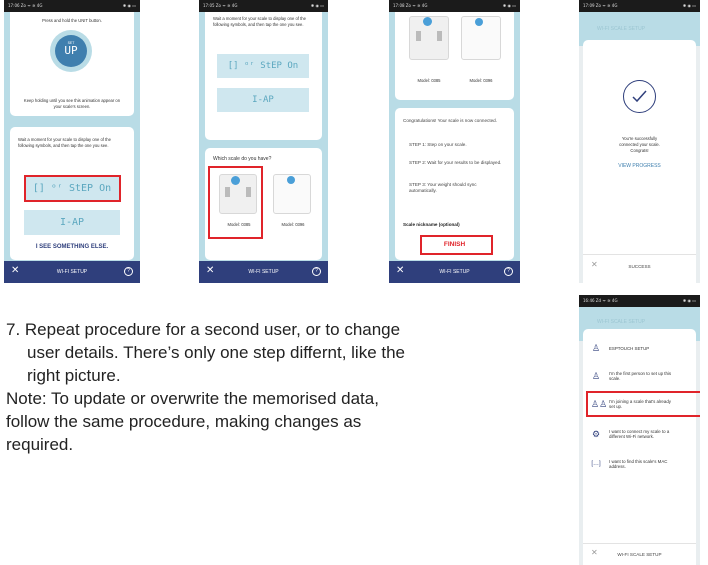 This screenshot has height=565, width=708. What do you see at coordinates (596, 434) in the screenshot?
I see `gear-icon: ⚙` at bounding box center [596, 434].